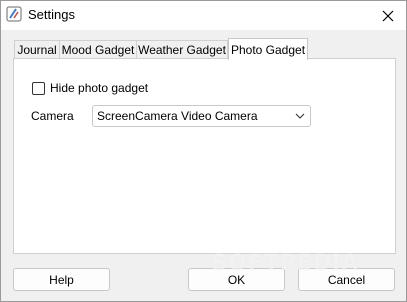 The height and width of the screenshot is (302, 407). I want to click on tab-mood-gadget: Mood Gadget, so click(98, 49).